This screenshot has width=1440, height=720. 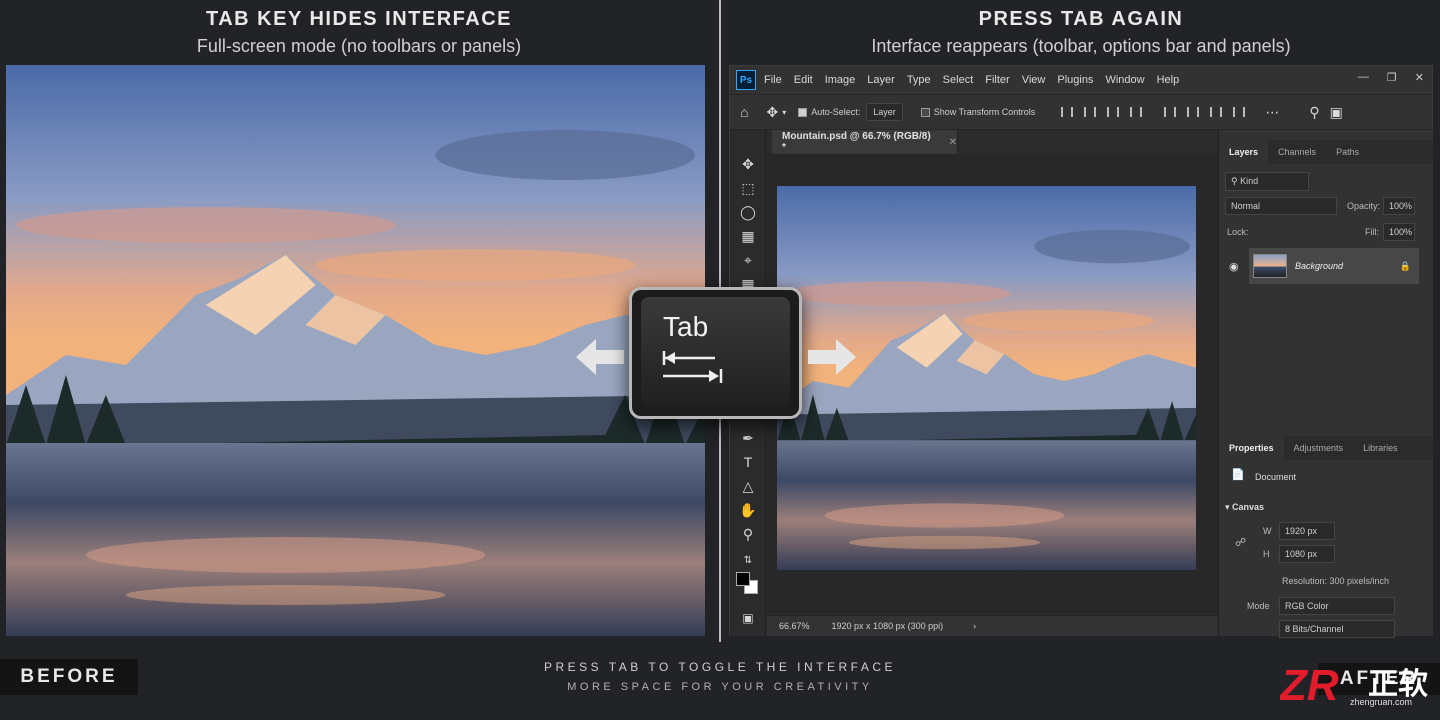 I want to click on fill-field: 100%, so click(x=1399, y=232).